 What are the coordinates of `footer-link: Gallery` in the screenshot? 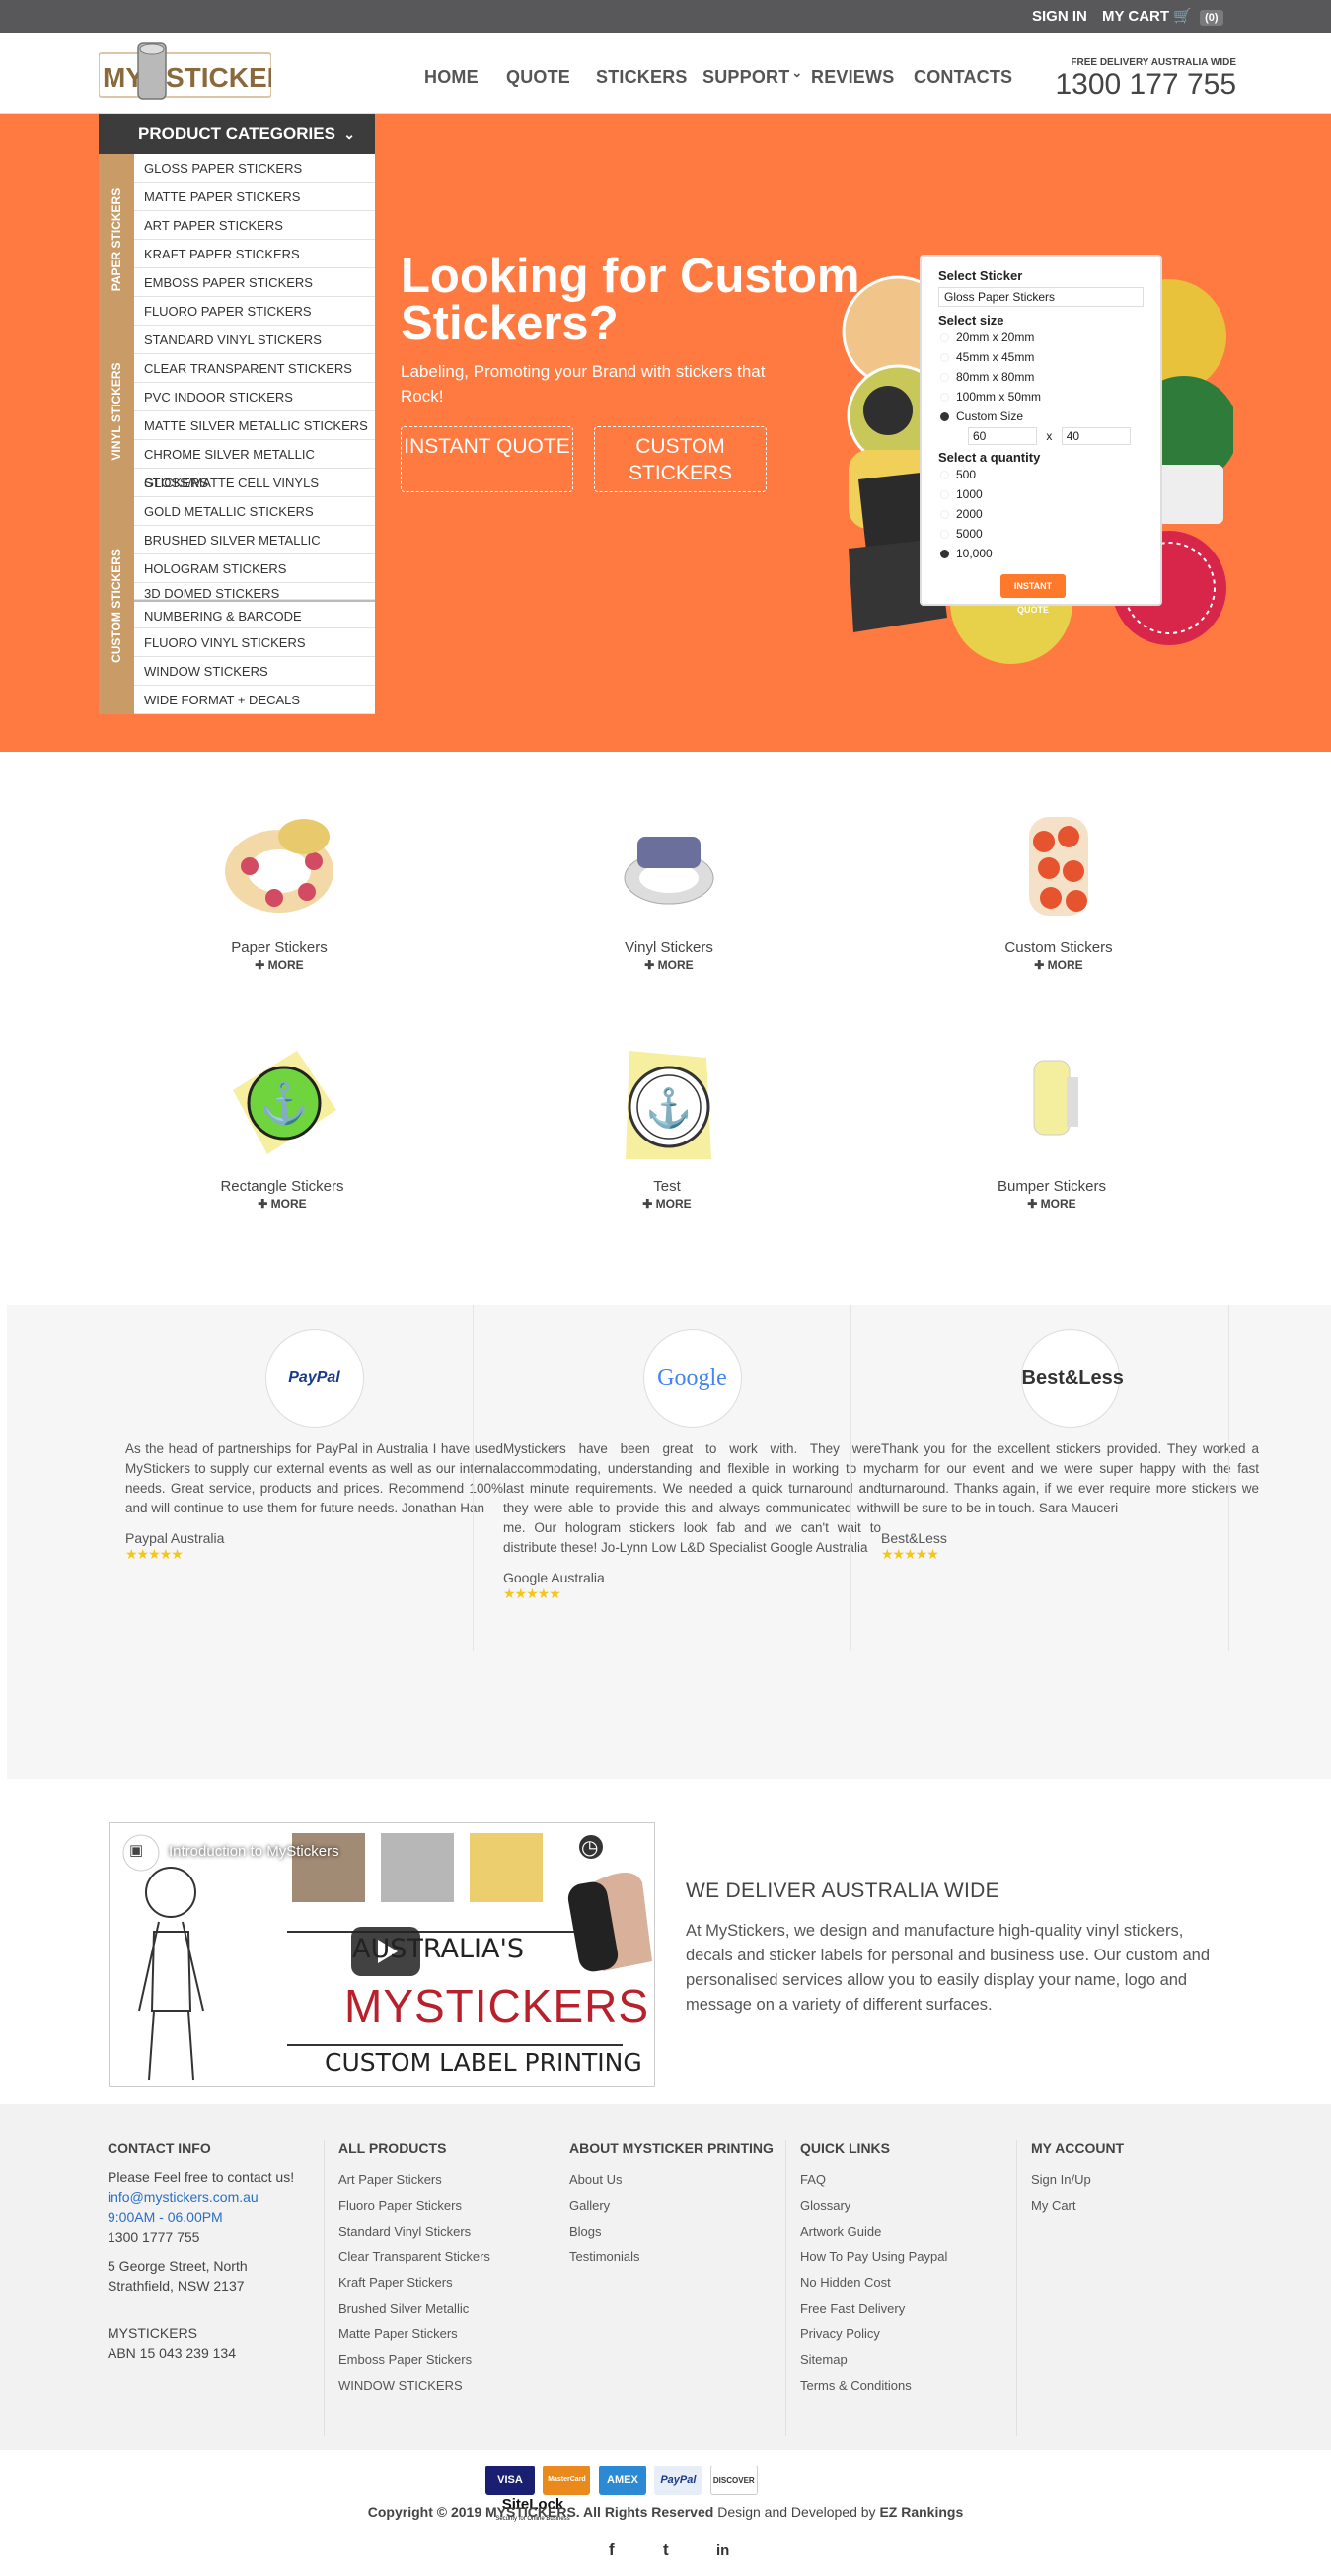 It's located at (677, 2206).